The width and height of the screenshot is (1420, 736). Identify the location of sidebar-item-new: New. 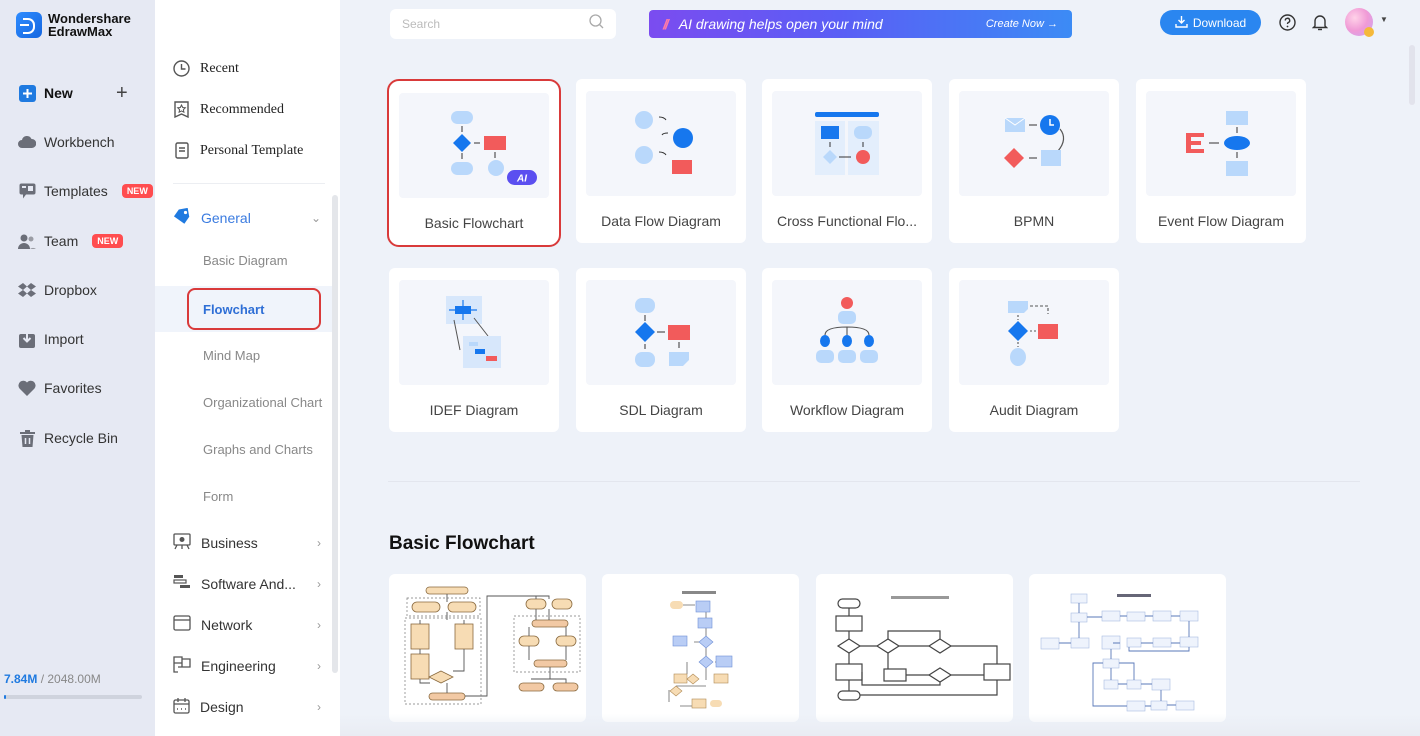
(45, 93).